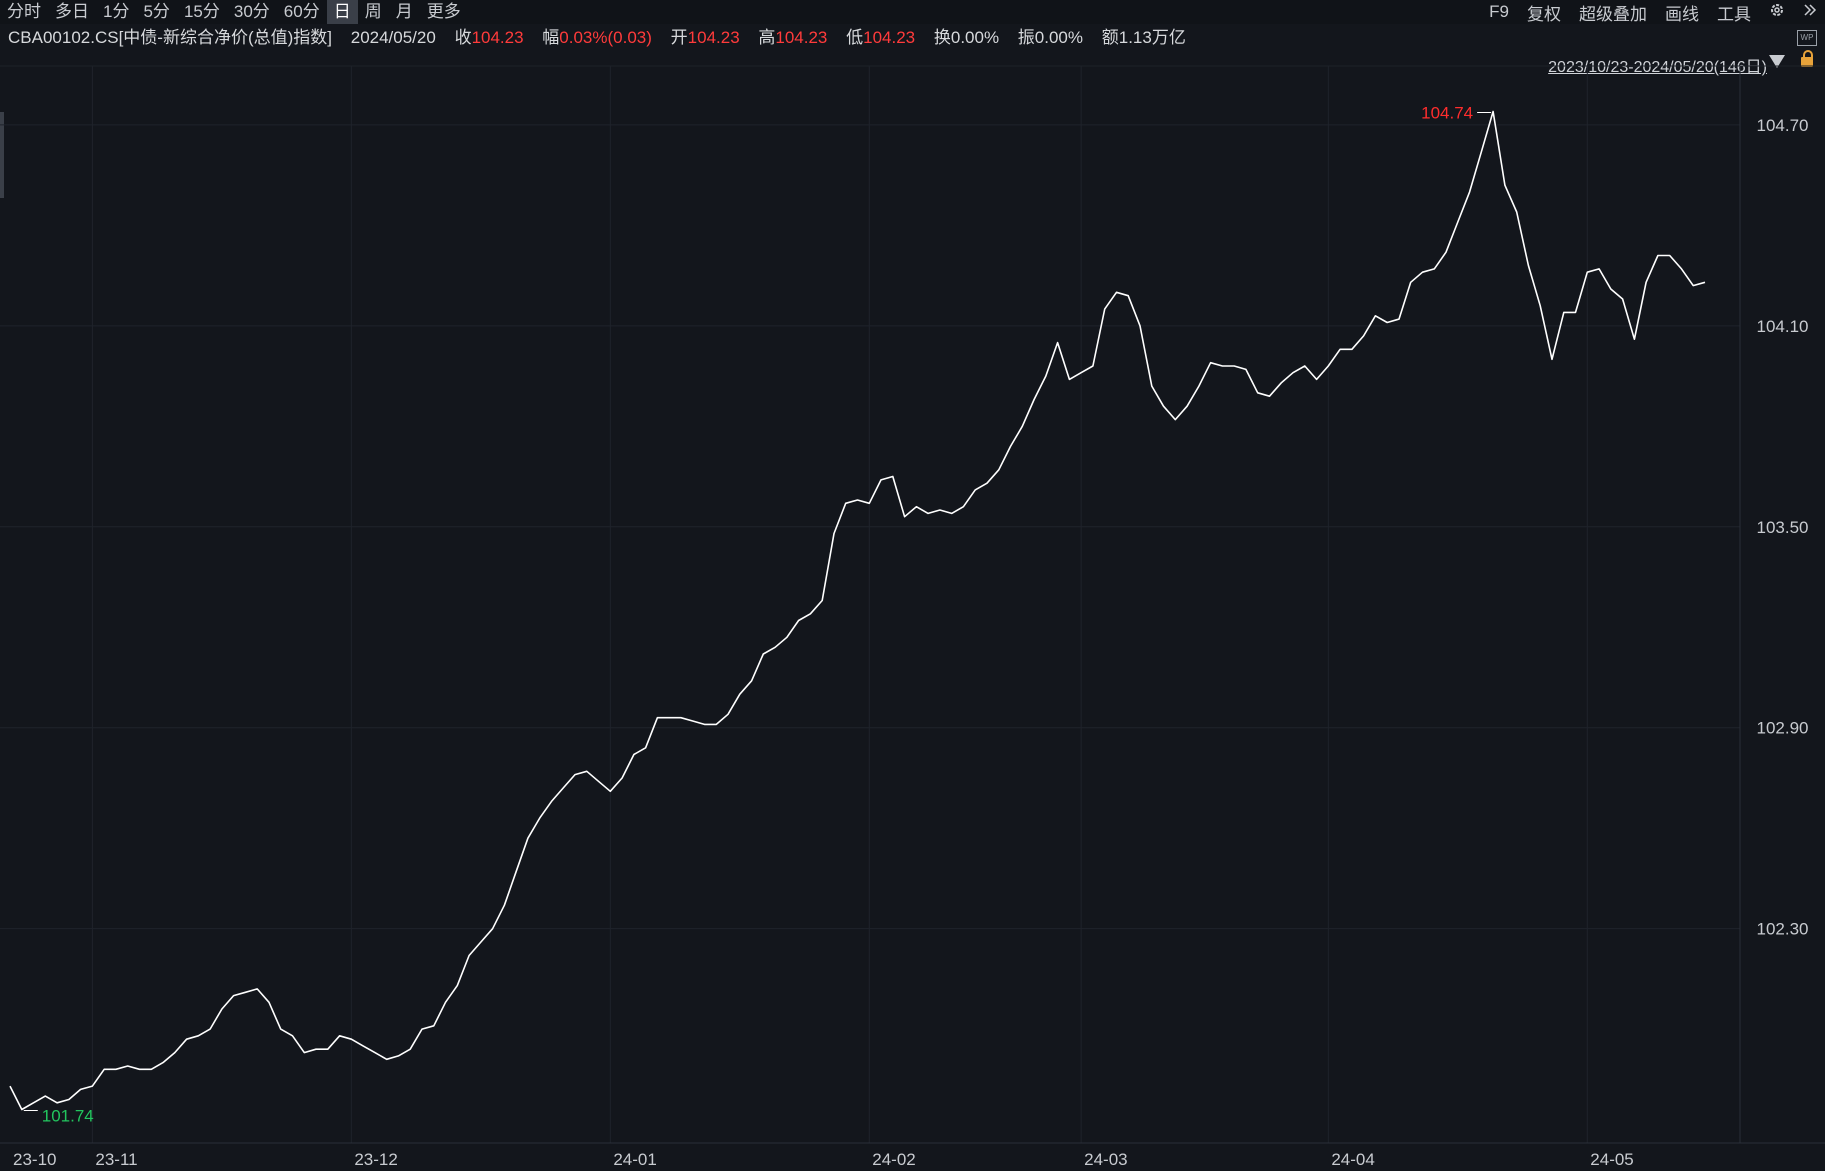  Describe the element at coordinates (1783, 929) in the screenshot. I see `y-tick-label: 102.30` at that location.